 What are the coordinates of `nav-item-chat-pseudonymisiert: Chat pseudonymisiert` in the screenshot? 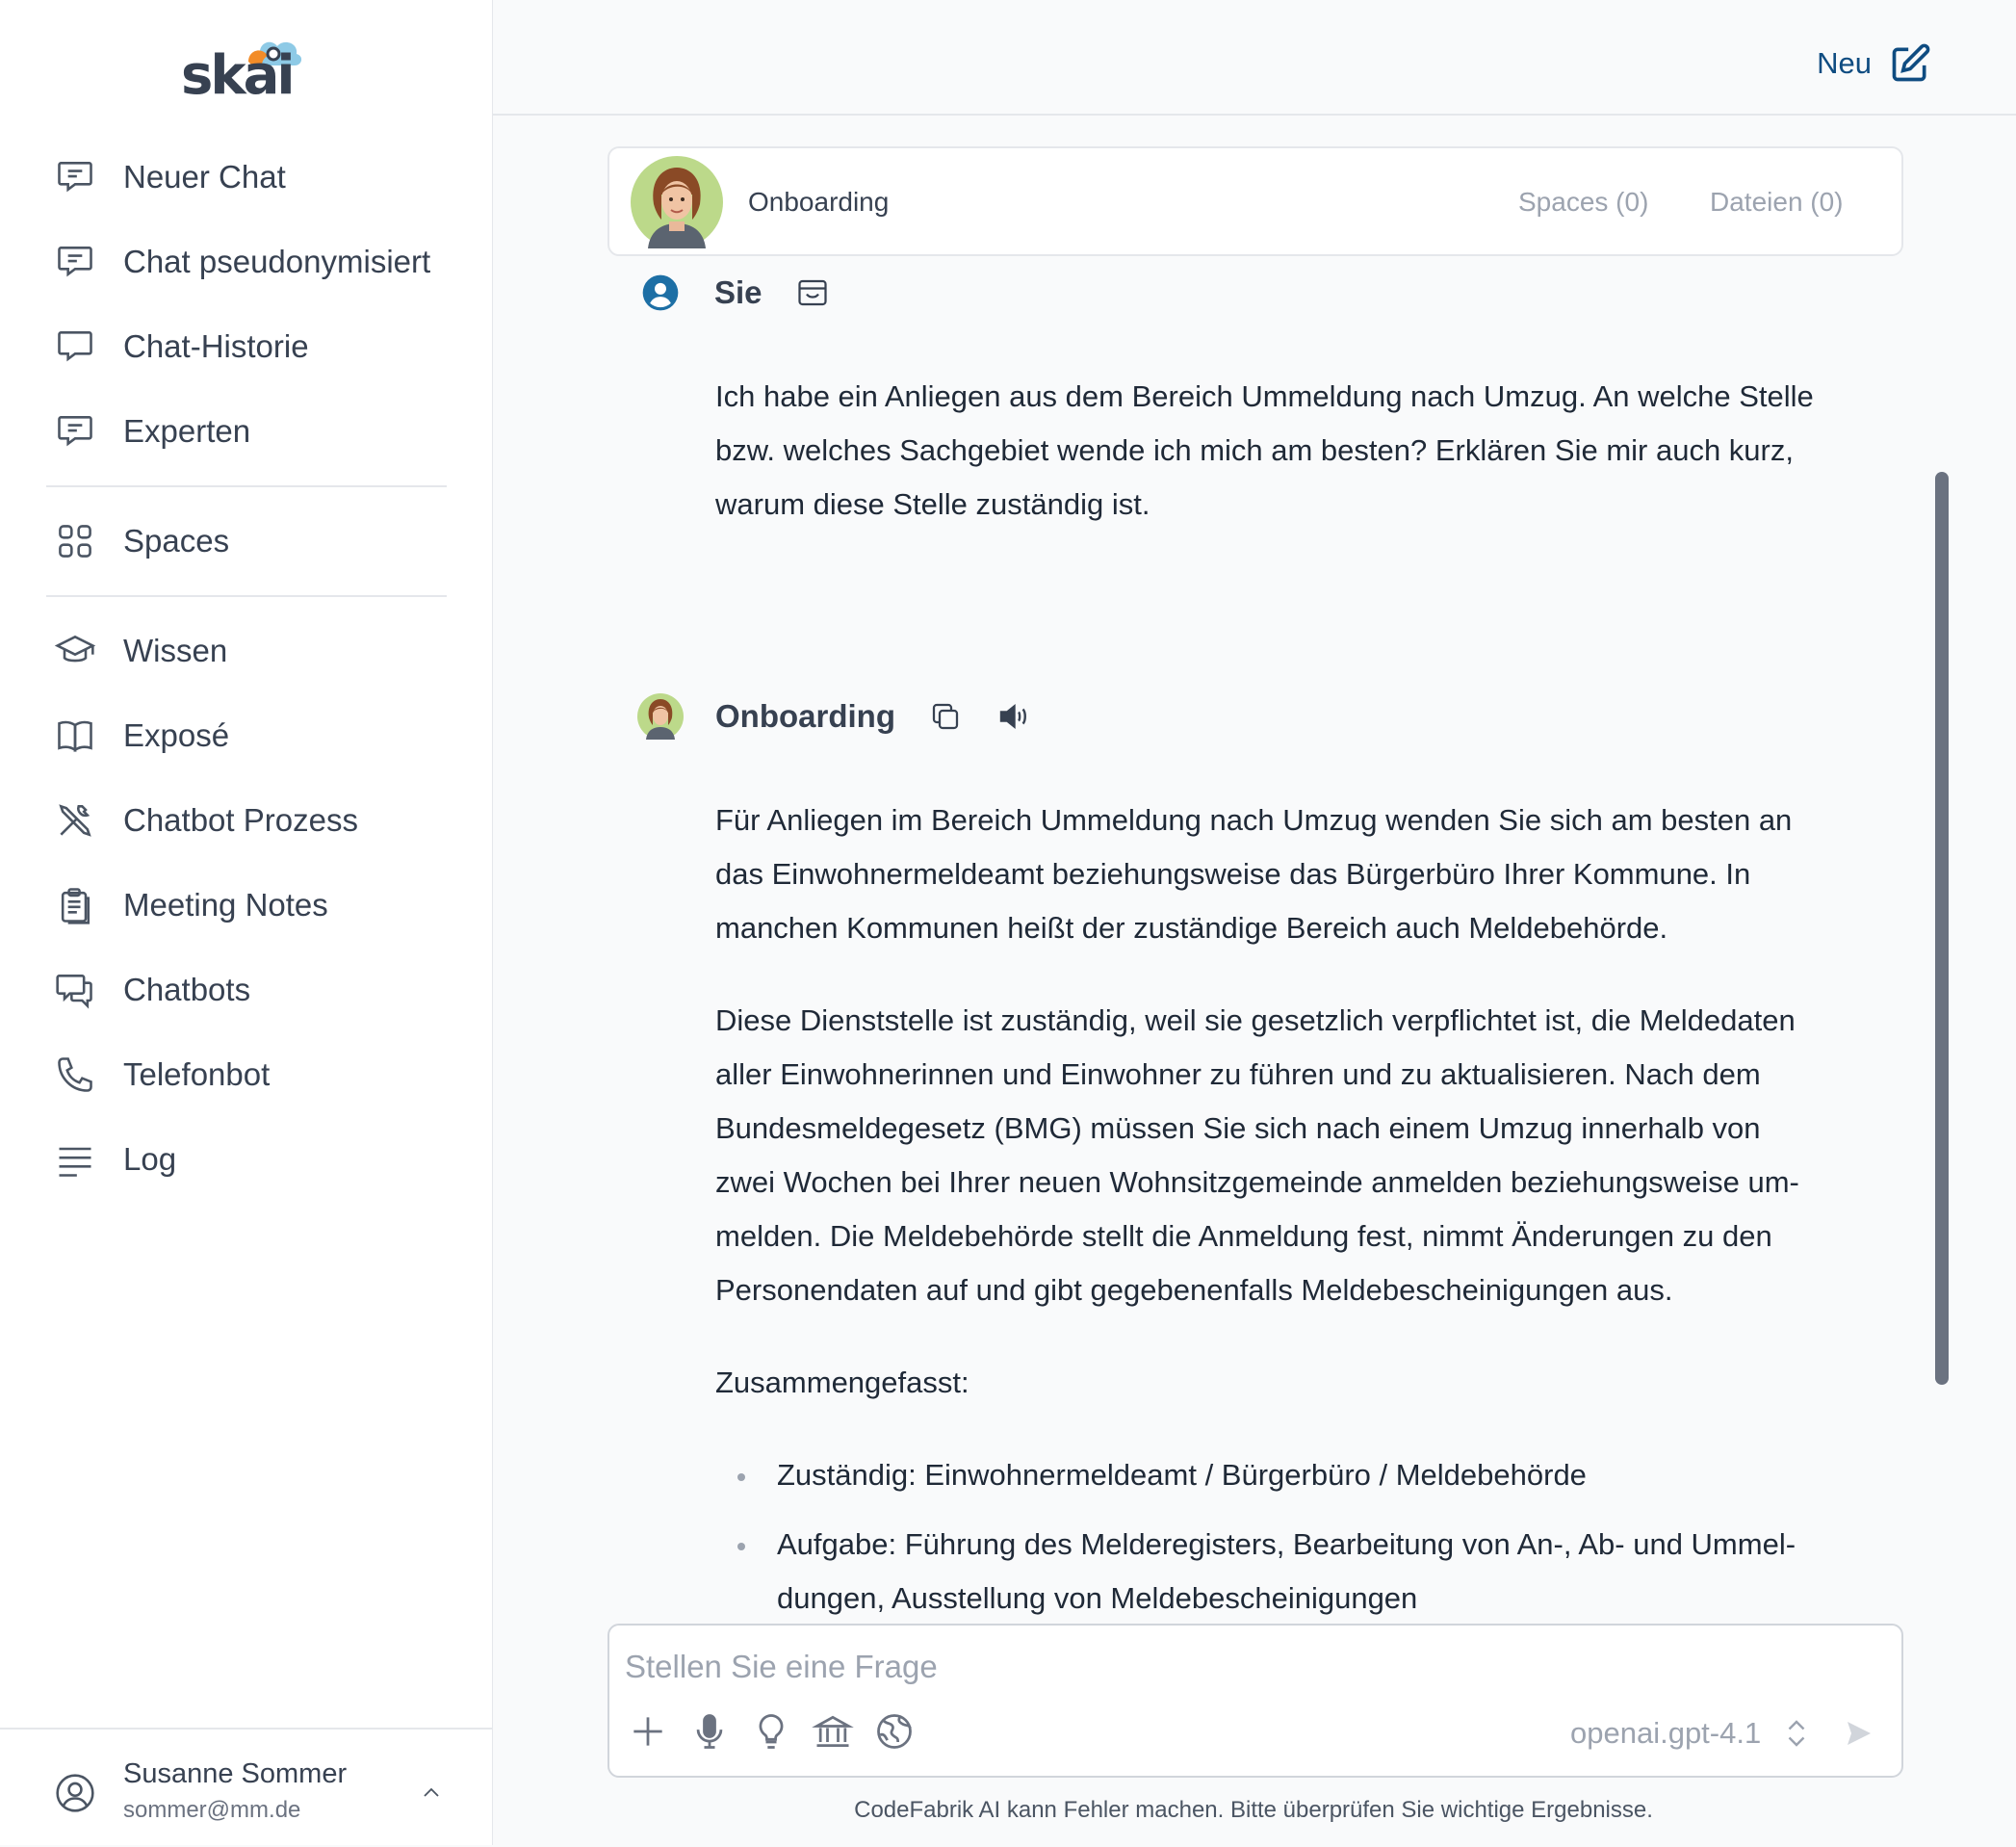 It's located at (242, 262).